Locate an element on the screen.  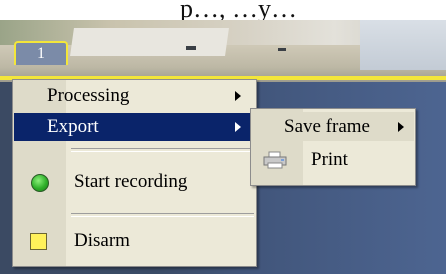
yellow-square-icon is located at coordinates (38, 241).